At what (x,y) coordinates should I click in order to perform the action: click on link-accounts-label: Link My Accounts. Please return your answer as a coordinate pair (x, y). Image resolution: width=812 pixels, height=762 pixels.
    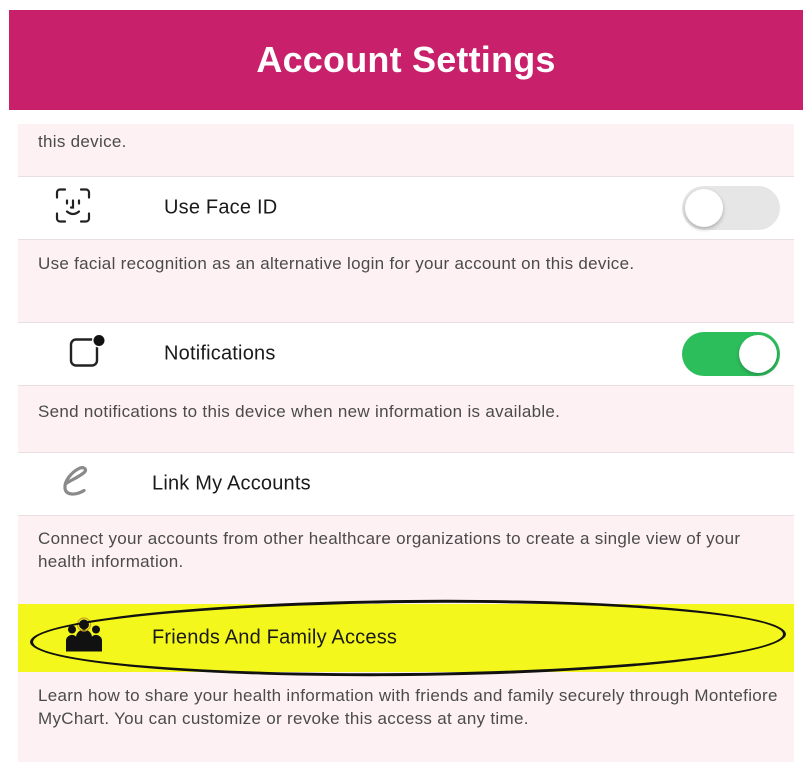
    Looking at the image, I should click on (231, 483).